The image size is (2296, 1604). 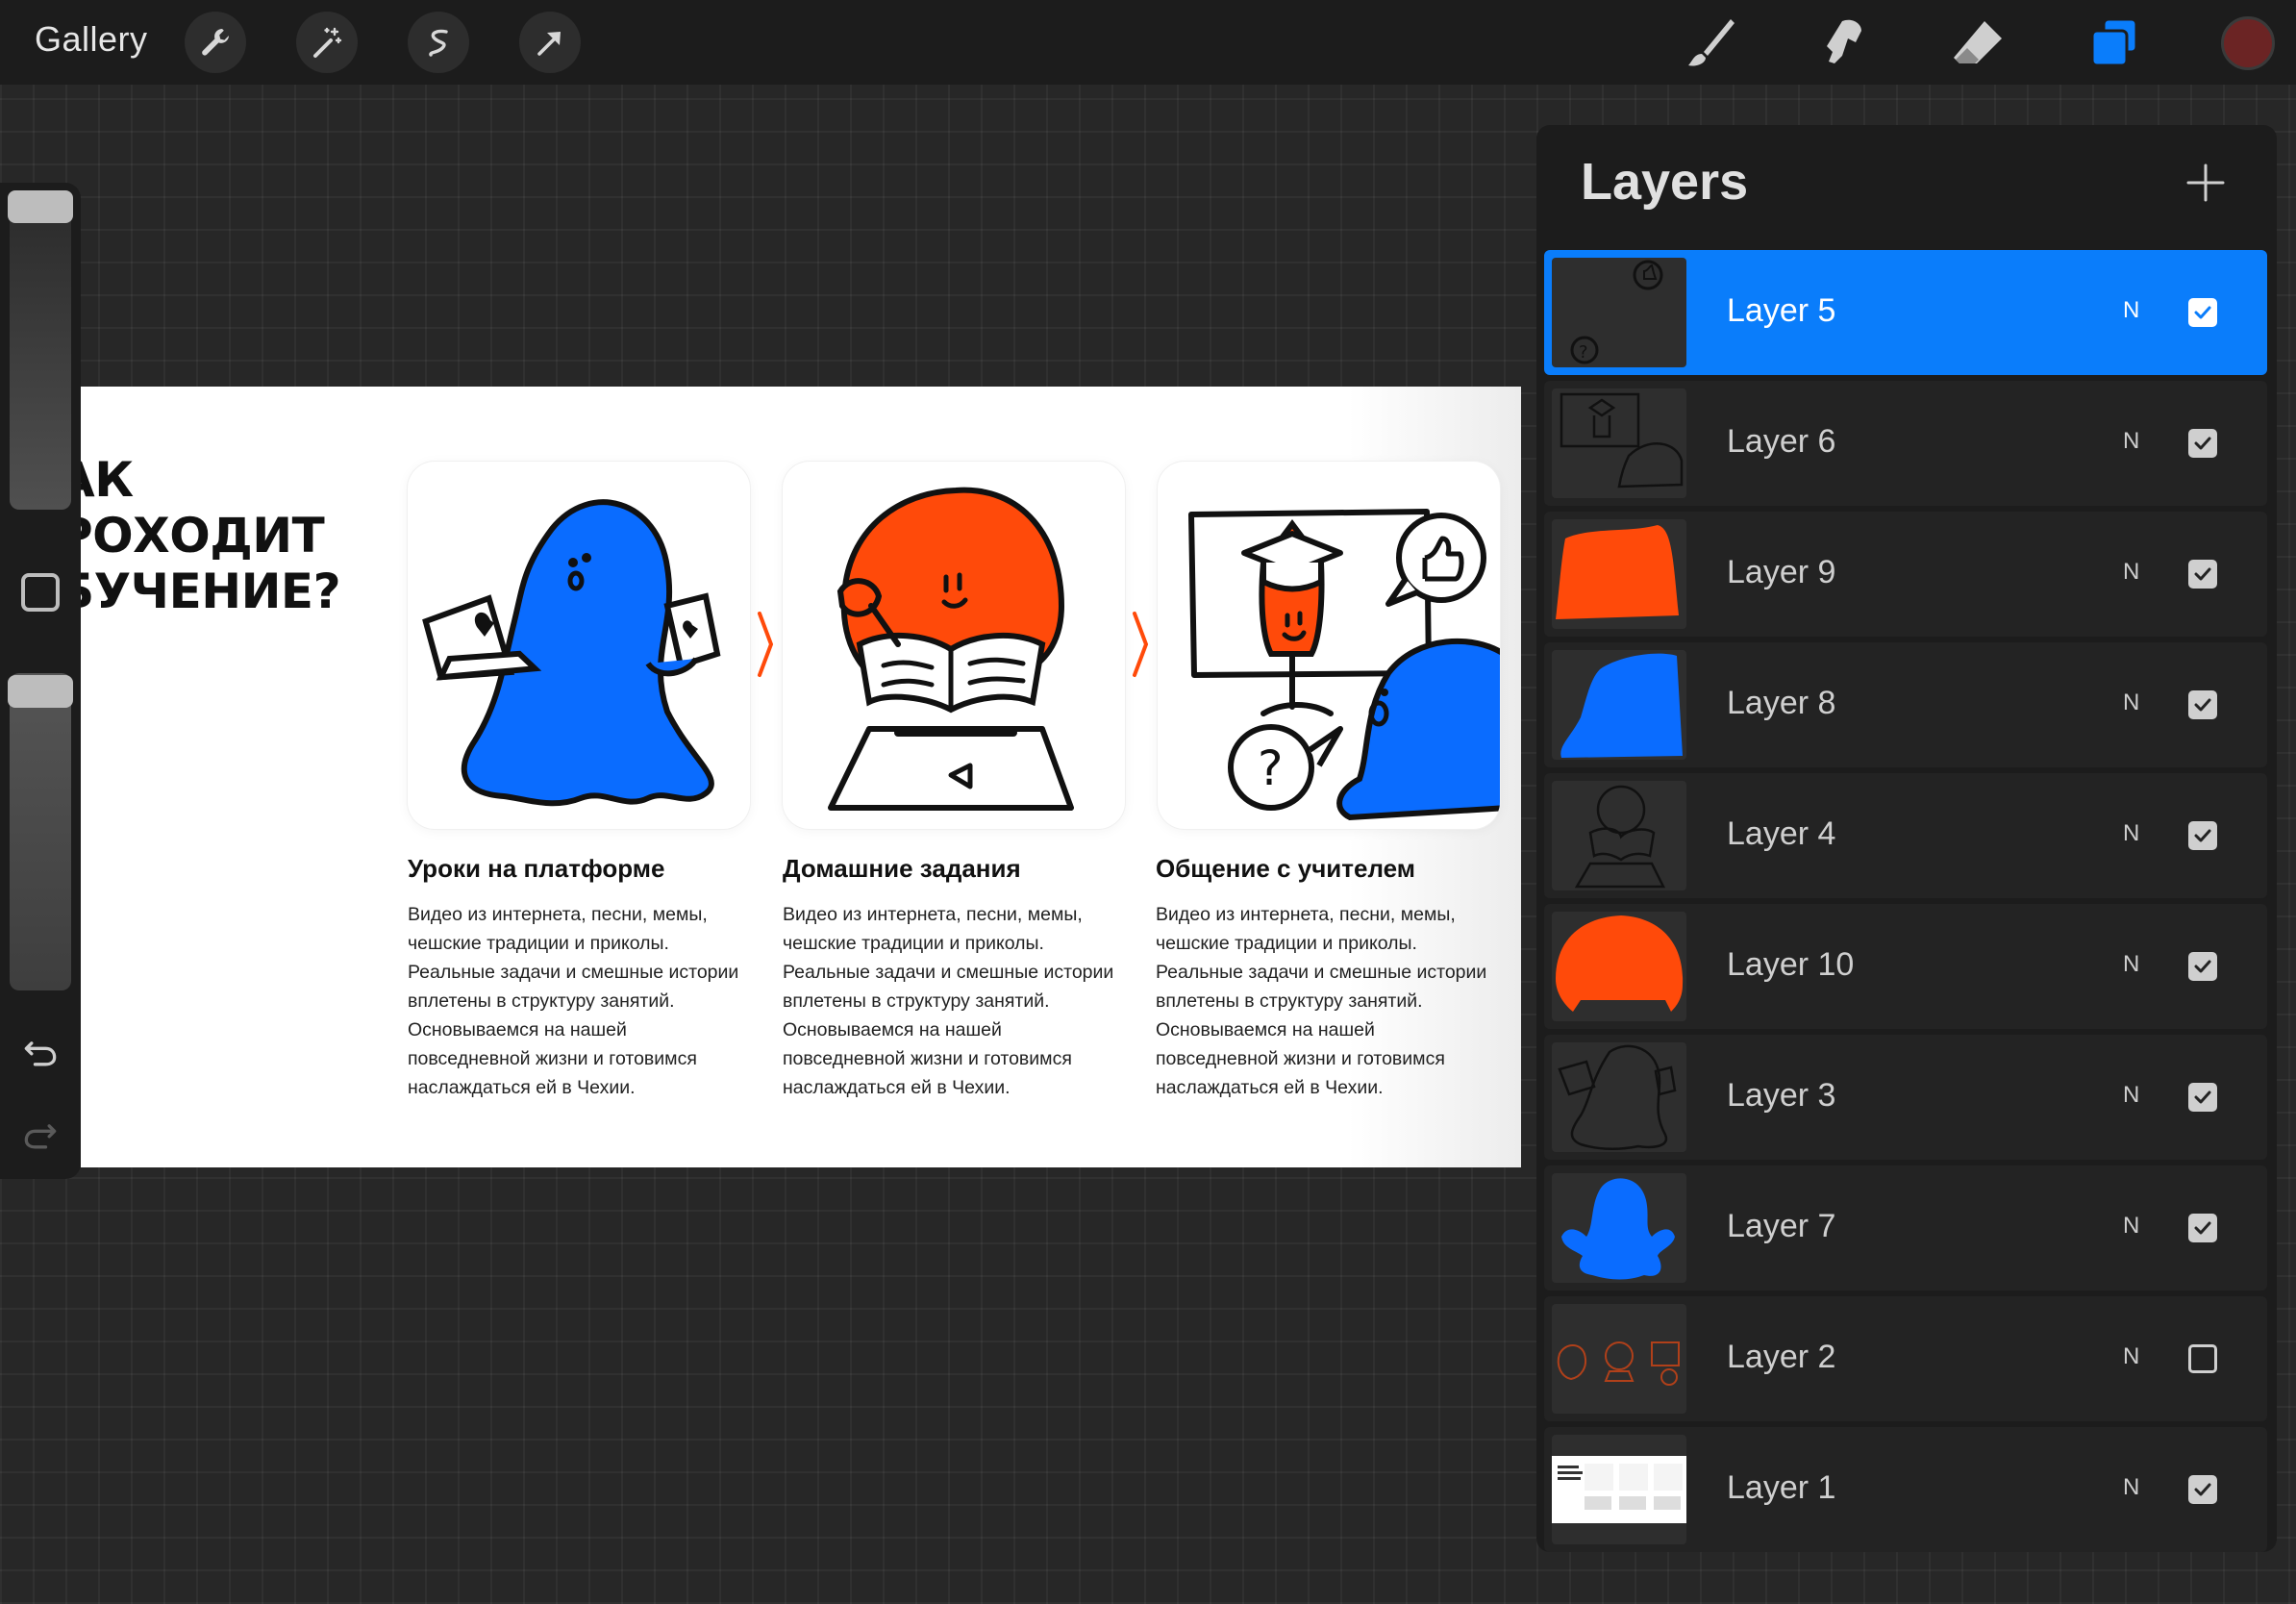 I want to click on teacher-board-illustration: ?, so click(x=1344, y=665).